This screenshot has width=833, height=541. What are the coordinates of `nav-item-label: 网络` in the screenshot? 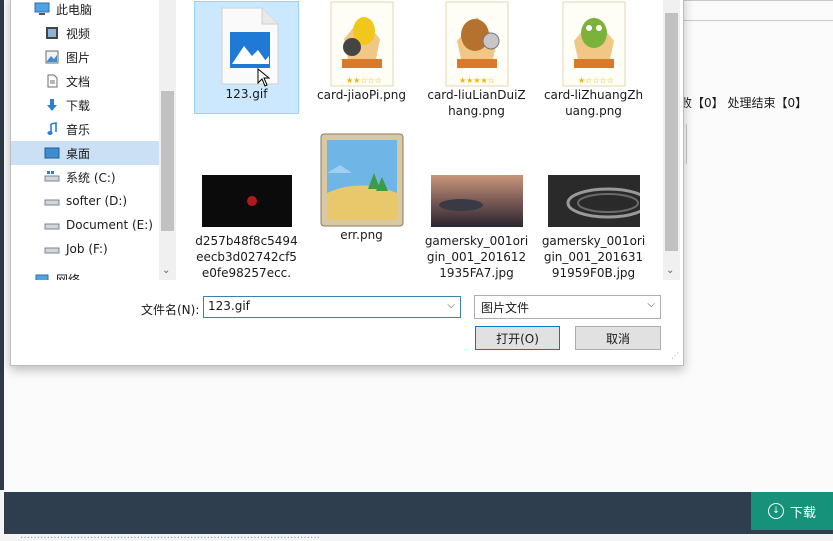 It's located at (68, 276).